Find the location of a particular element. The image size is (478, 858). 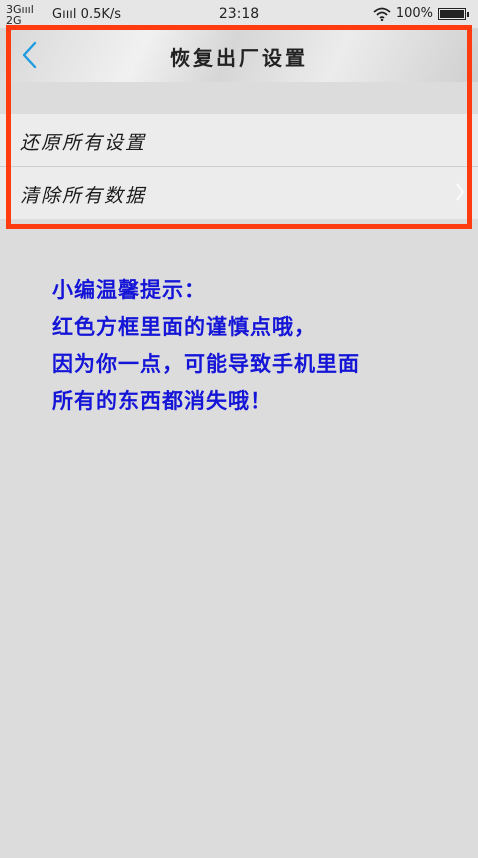

tip-line: 红色方框里面的谨慎点哦， is located at coordinates (184, 327).